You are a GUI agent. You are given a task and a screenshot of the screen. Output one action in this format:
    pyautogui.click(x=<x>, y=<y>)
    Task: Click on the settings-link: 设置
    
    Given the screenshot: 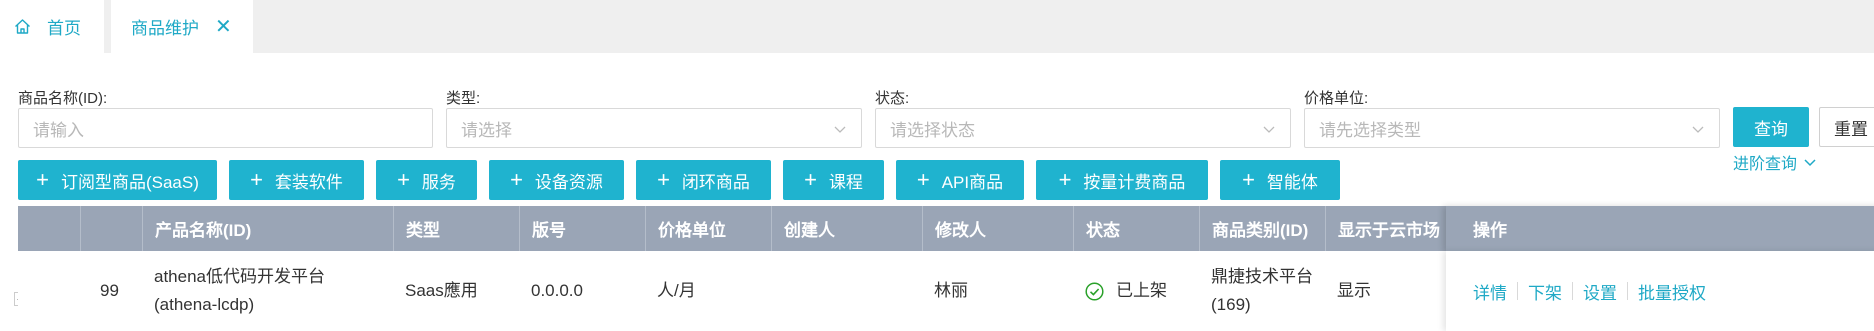 What is the action you would take?
    pyautogui.click(x=1600, y=291)
    